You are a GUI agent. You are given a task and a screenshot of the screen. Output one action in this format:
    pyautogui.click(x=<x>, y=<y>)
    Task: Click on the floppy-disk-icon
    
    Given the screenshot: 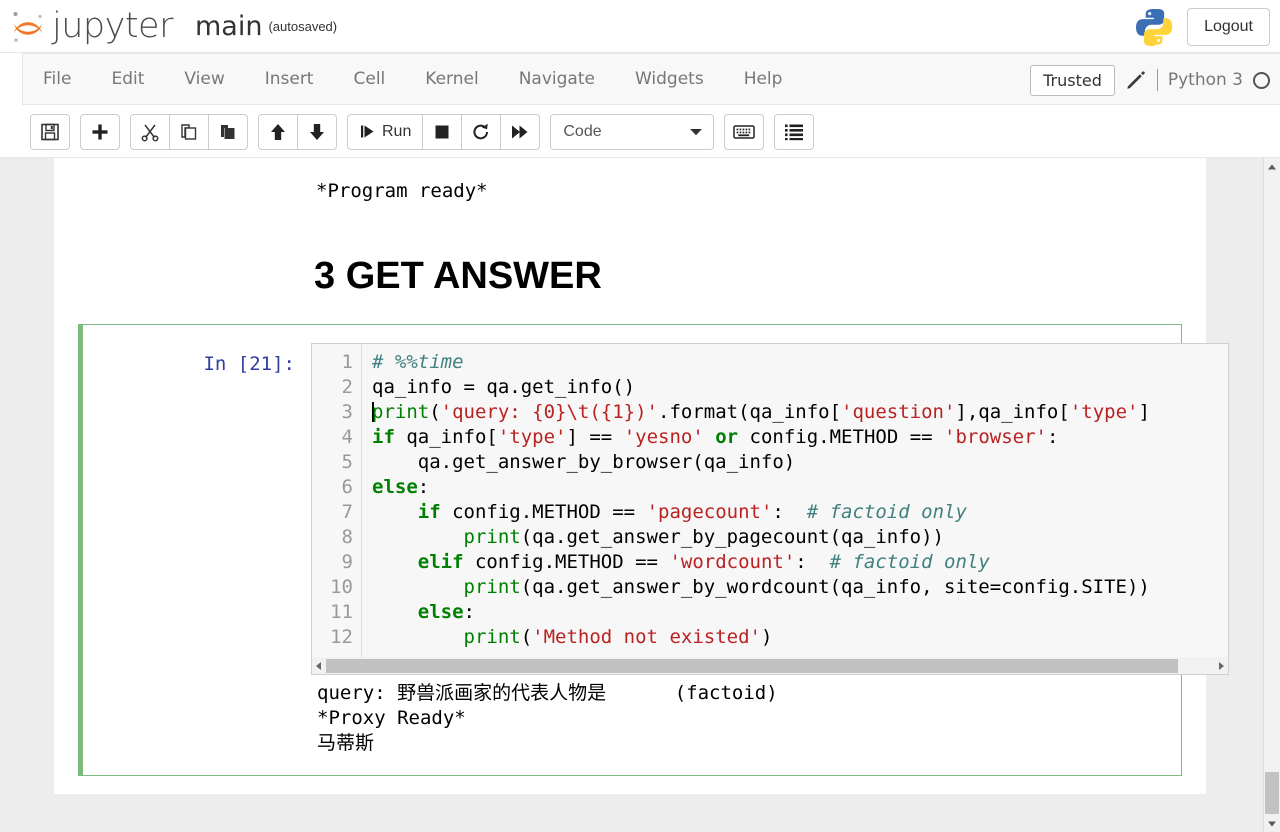 What is the action you would take?
    pyautogui.click(x=50, y=131)
    